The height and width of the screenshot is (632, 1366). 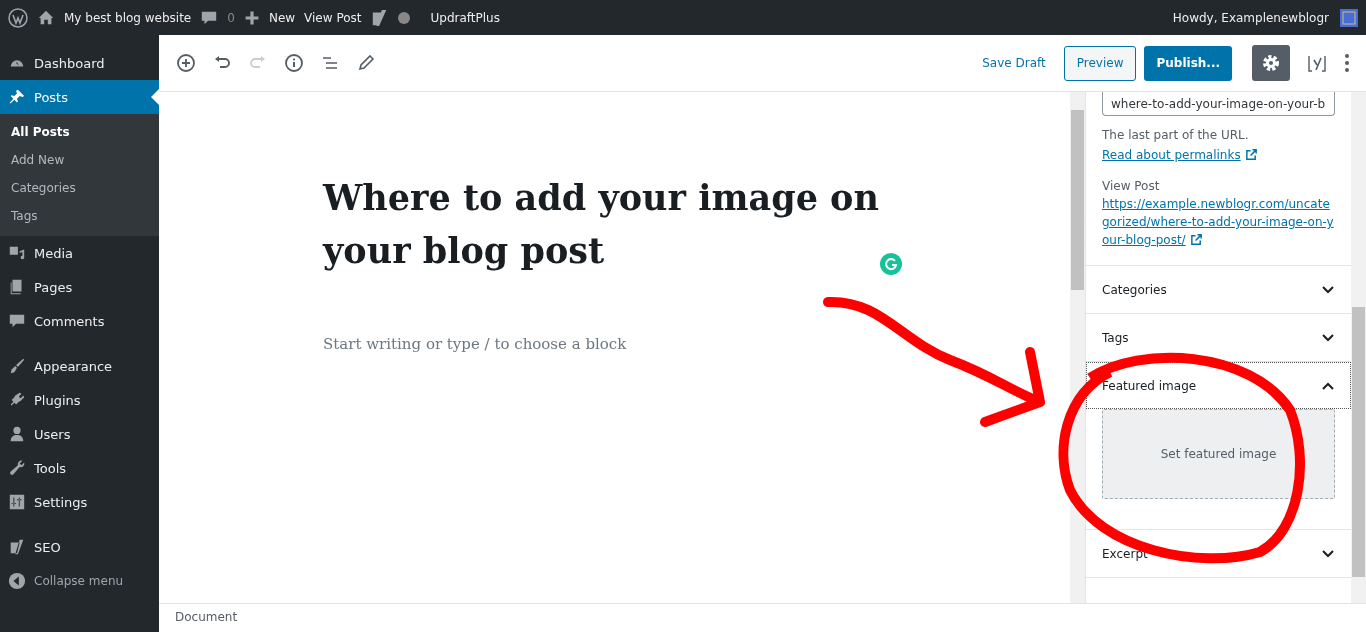 What do you see at coordinates (608, 344) in the screenshot?
I see `block-placeholder: Start writing or type / to choose a block` at bounding box center [608, 344].